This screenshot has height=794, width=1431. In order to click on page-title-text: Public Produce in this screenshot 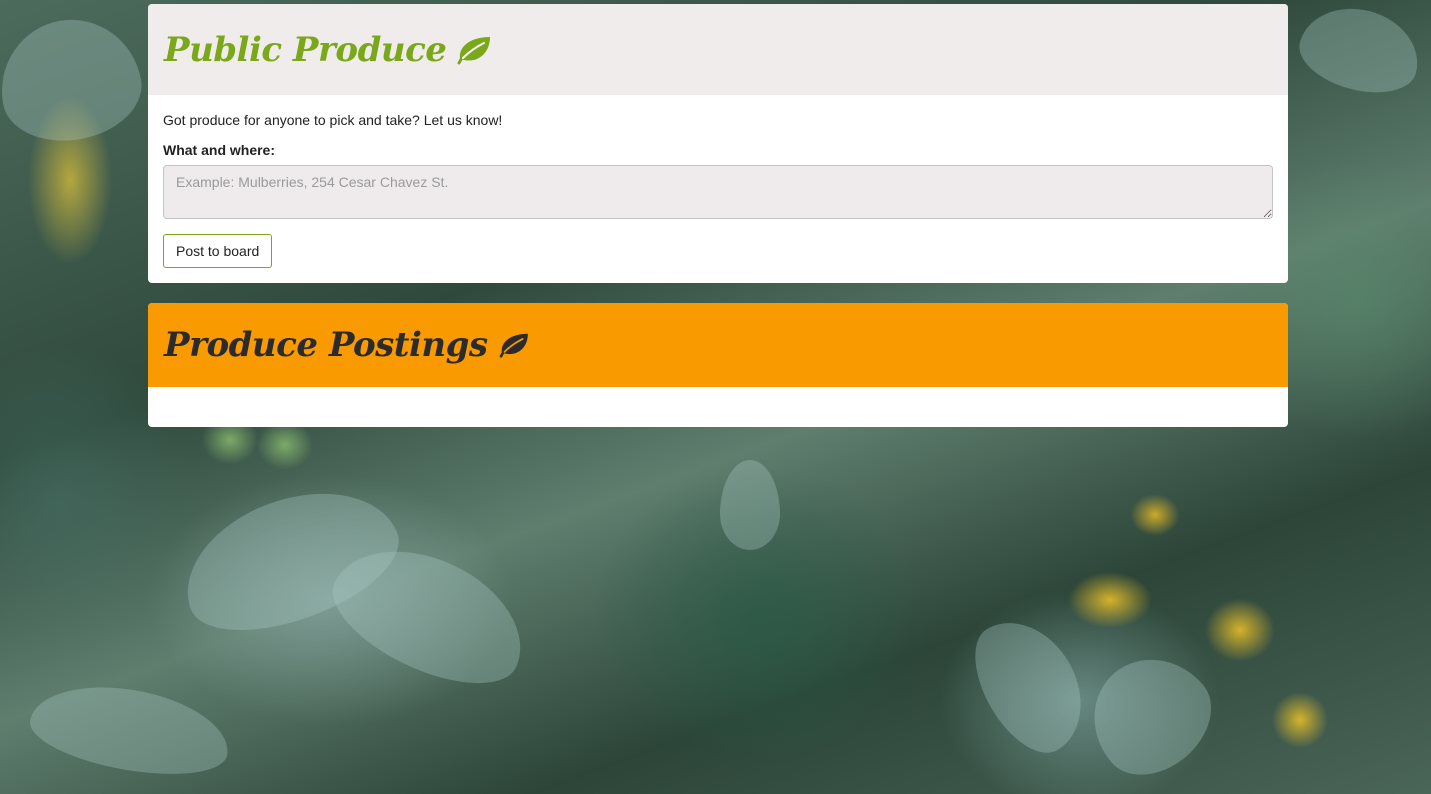, I will do `click(305, 49)`.